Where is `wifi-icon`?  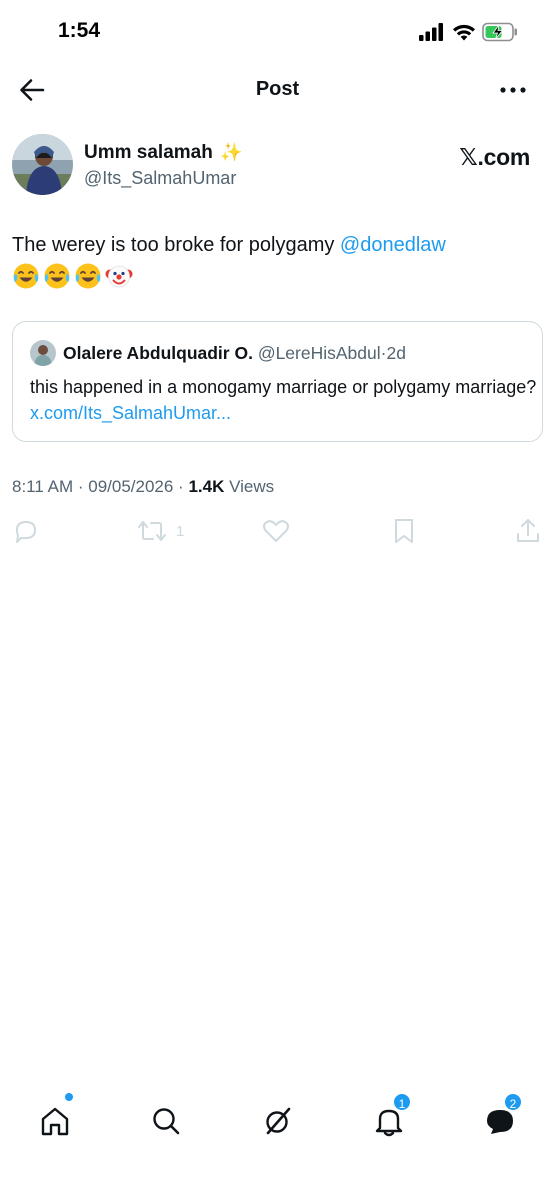 wifi-icon is located at coordinates (464, 34).